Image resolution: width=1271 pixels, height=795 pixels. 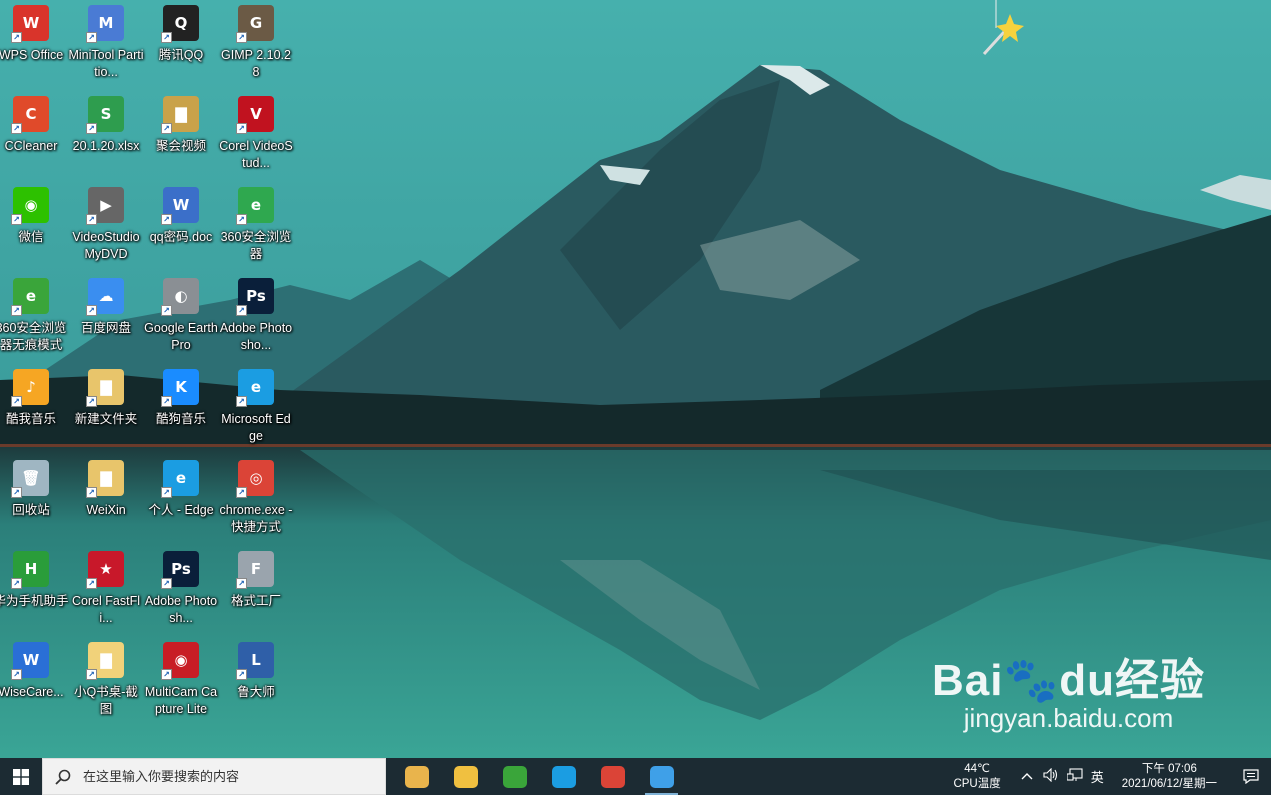 I want to click on desktop-icon-label: qq密码.doc, so click(x=181, y=237).